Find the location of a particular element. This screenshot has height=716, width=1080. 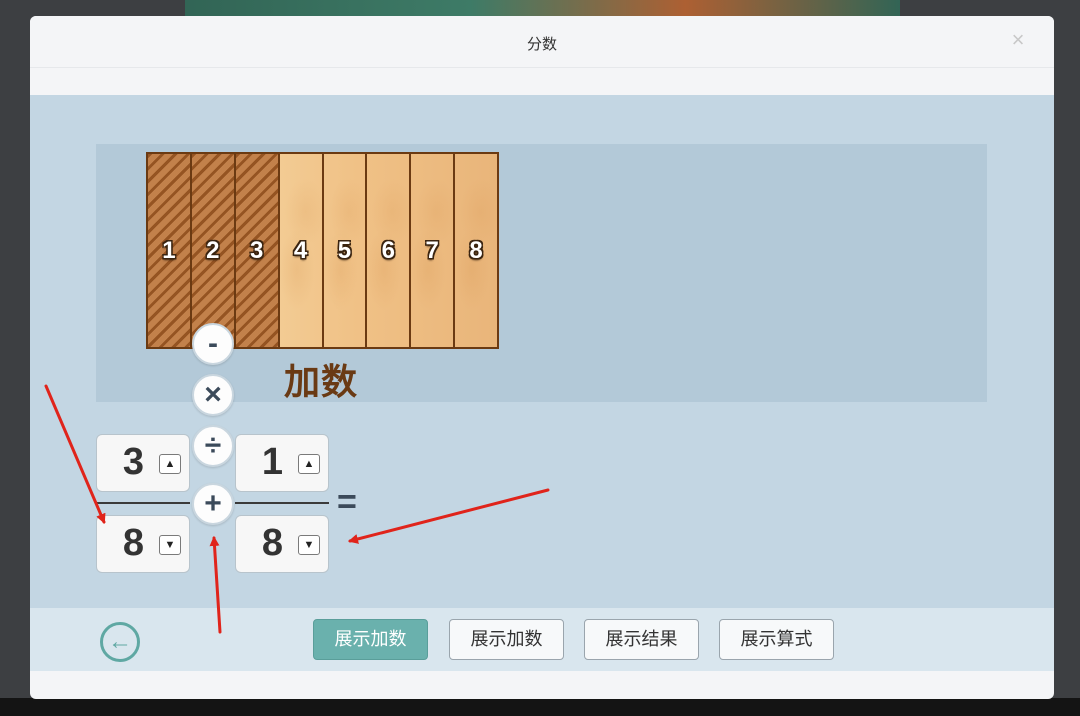

bar-segment: 3 is located at coordinates (257, 250).